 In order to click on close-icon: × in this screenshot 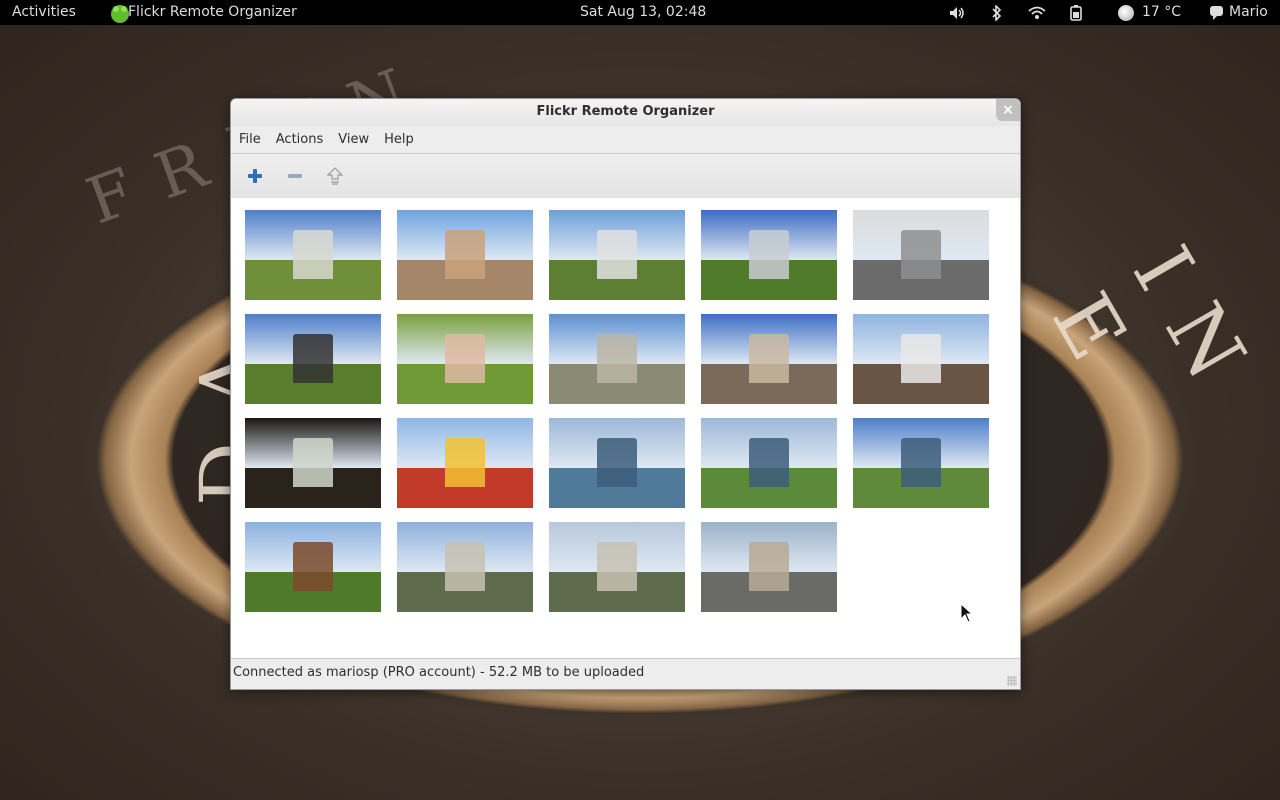, I will do `click(1008, 110)`.